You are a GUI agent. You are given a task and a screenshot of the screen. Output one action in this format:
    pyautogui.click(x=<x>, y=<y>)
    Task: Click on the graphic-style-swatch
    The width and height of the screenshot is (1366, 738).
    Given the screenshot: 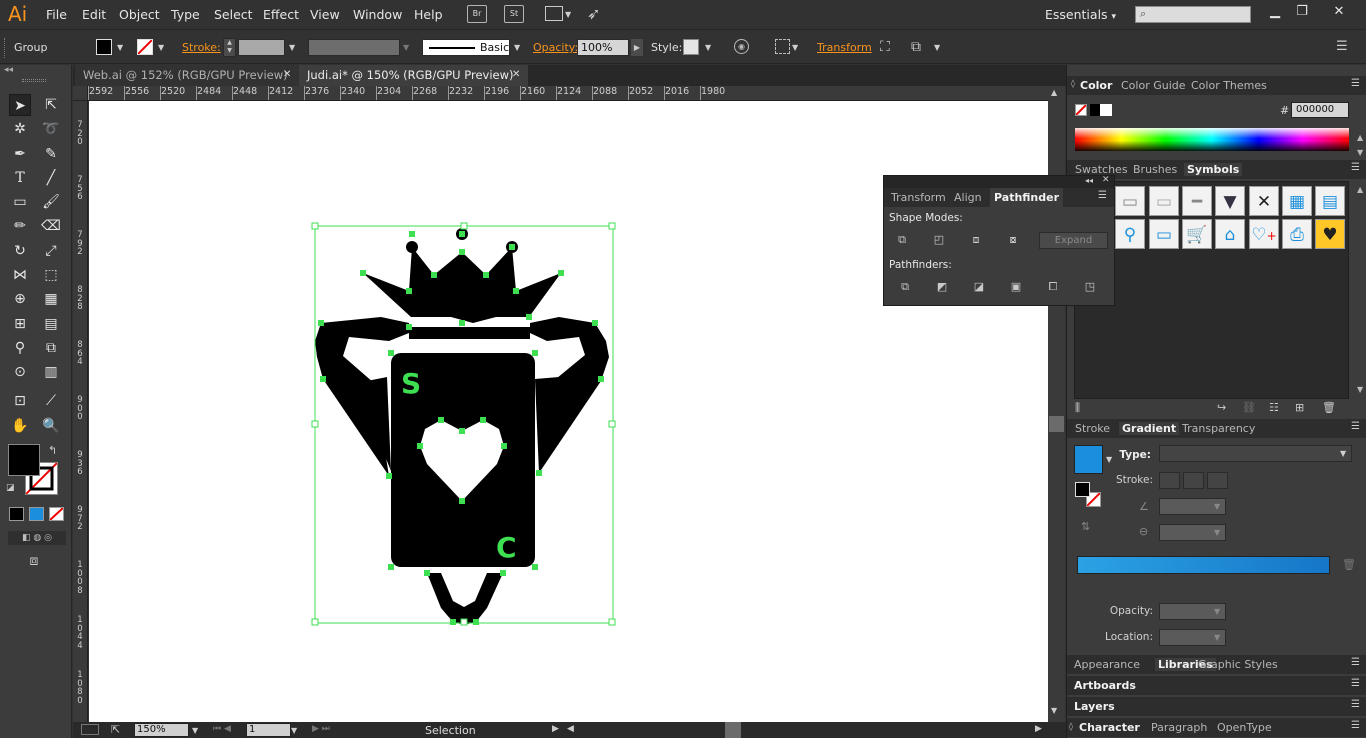 What is the action you would take?
    pyautogui.click(x=691, y=47)
    